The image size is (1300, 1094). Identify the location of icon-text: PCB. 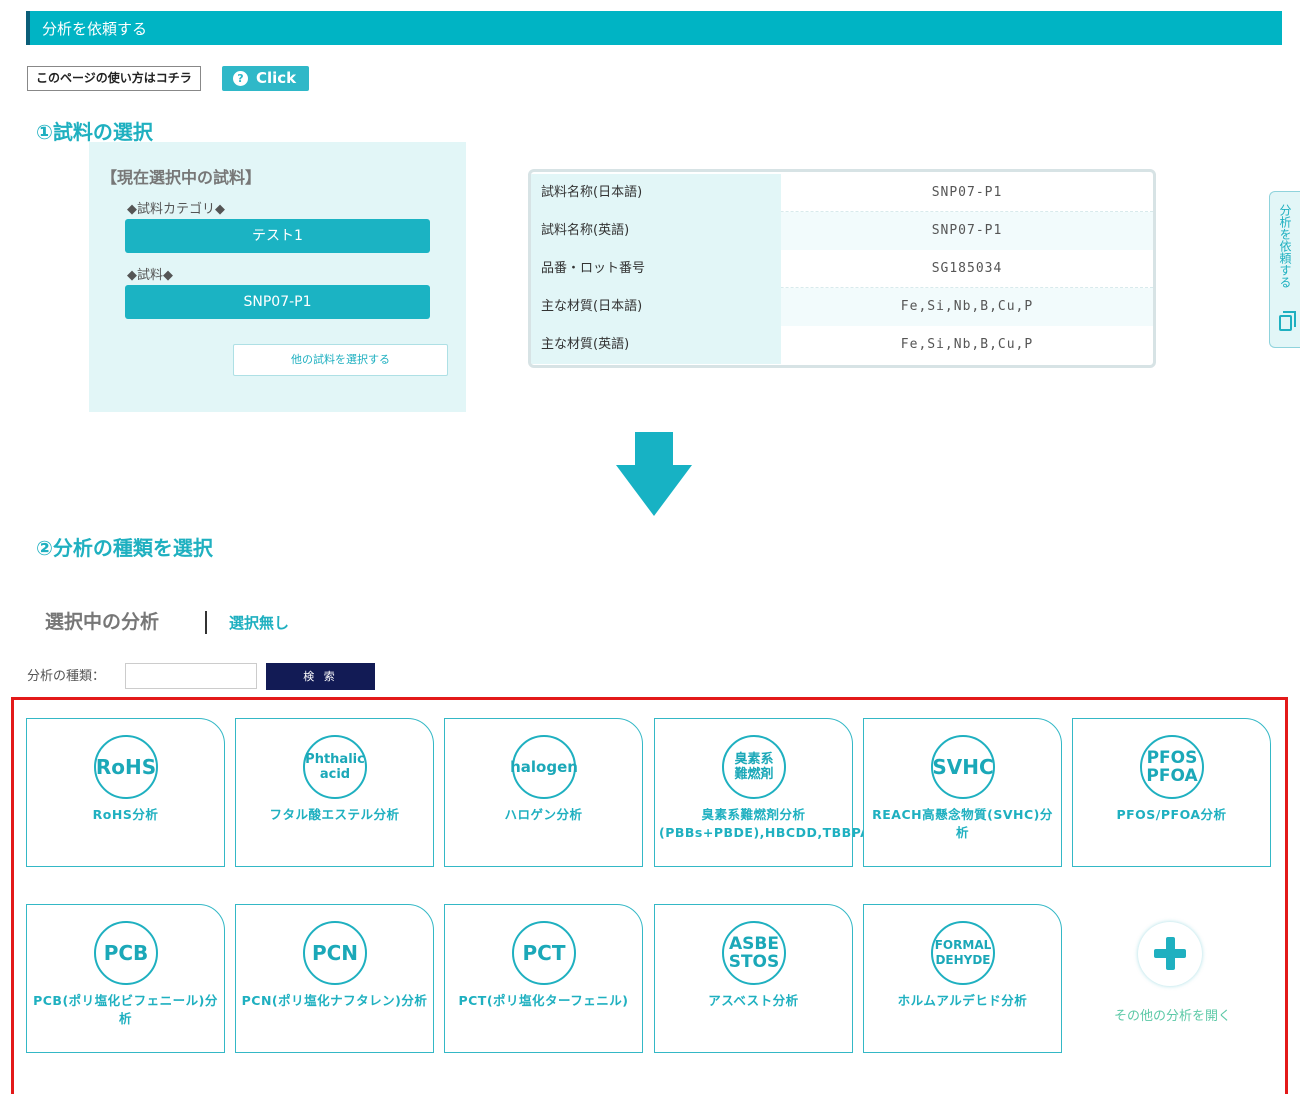
(126, 952).